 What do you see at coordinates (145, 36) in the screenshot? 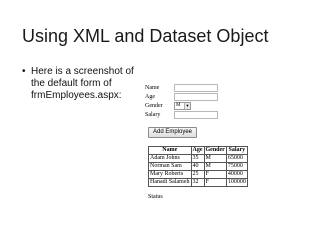
I see `slide-title: Using XML and Dataset Object` at bounding box center [145, 36].